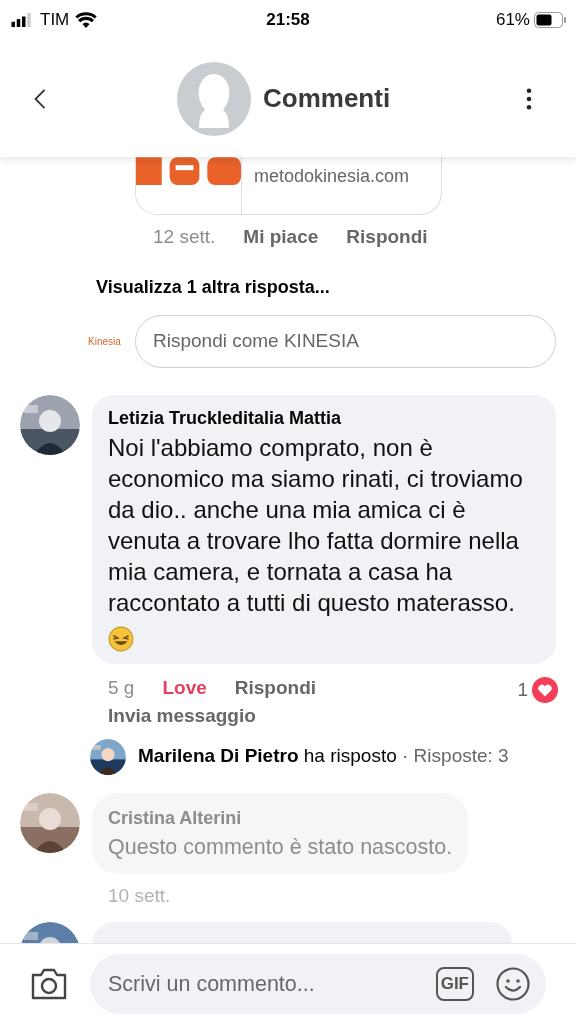 Image resolution: width=576 pixels, height=1024 pixels. I want to click on send-message-link: Invia messaggio, so click(182, 716).